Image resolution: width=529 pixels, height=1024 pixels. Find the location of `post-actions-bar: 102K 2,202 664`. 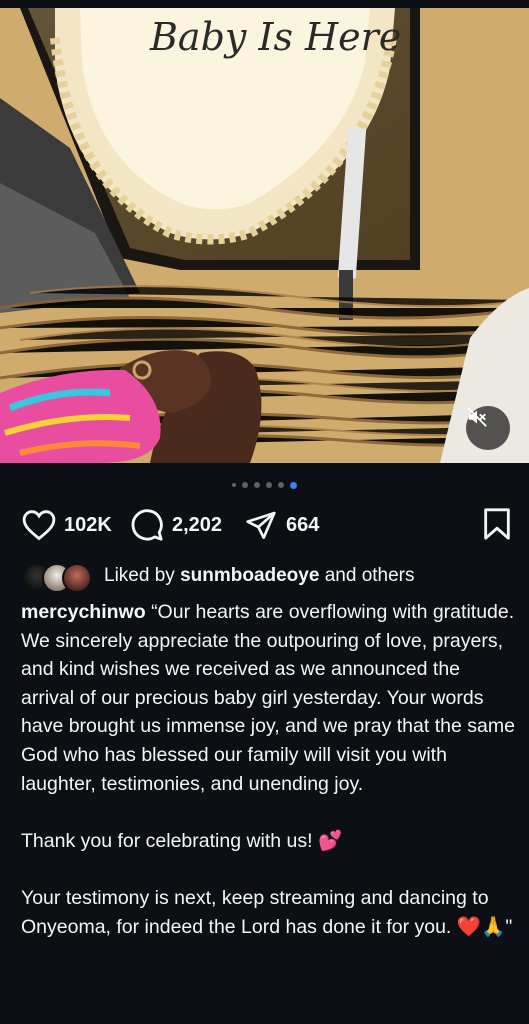

post-actions-bar: 102K 2,202 664 is located at coordinates (267, 525).